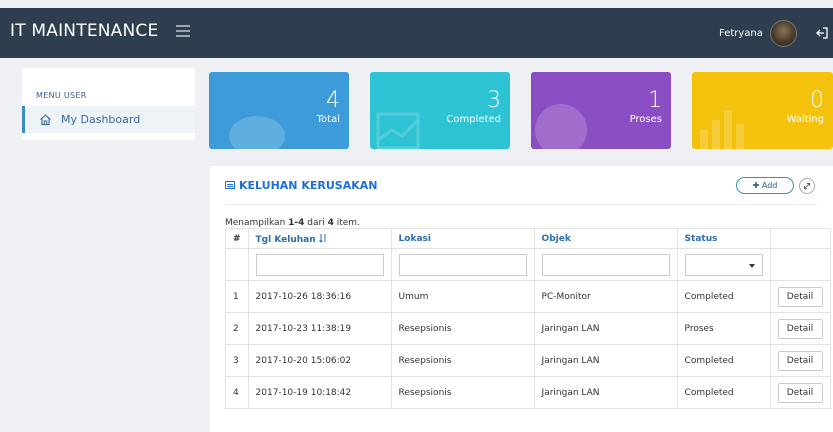 The image size is (833, 432). I want to click on row-number: 4, so click(237, 392).